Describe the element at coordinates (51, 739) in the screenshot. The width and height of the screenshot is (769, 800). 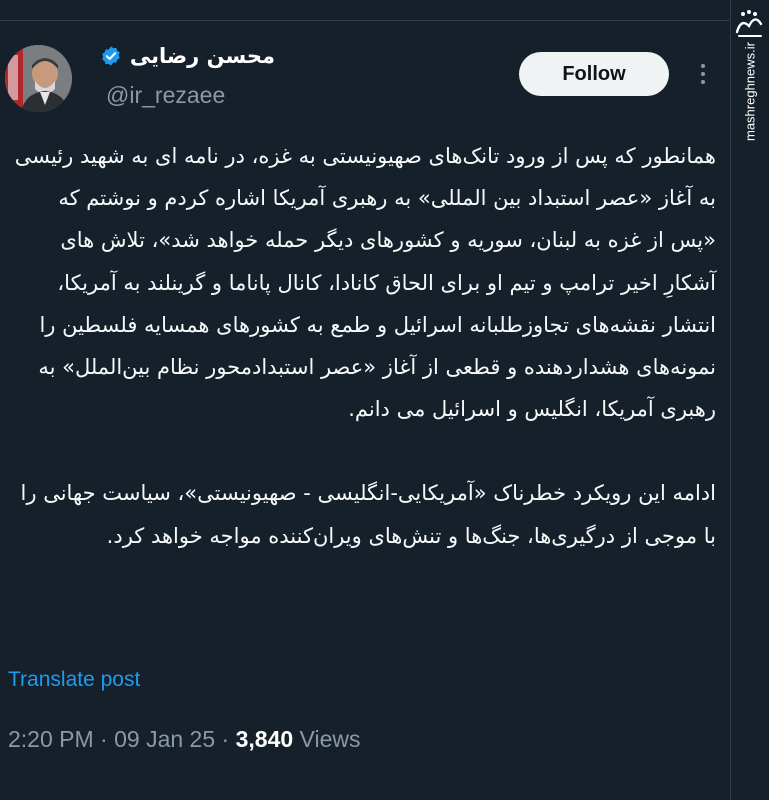
I see `post-time: 2:20 PM` at that location.